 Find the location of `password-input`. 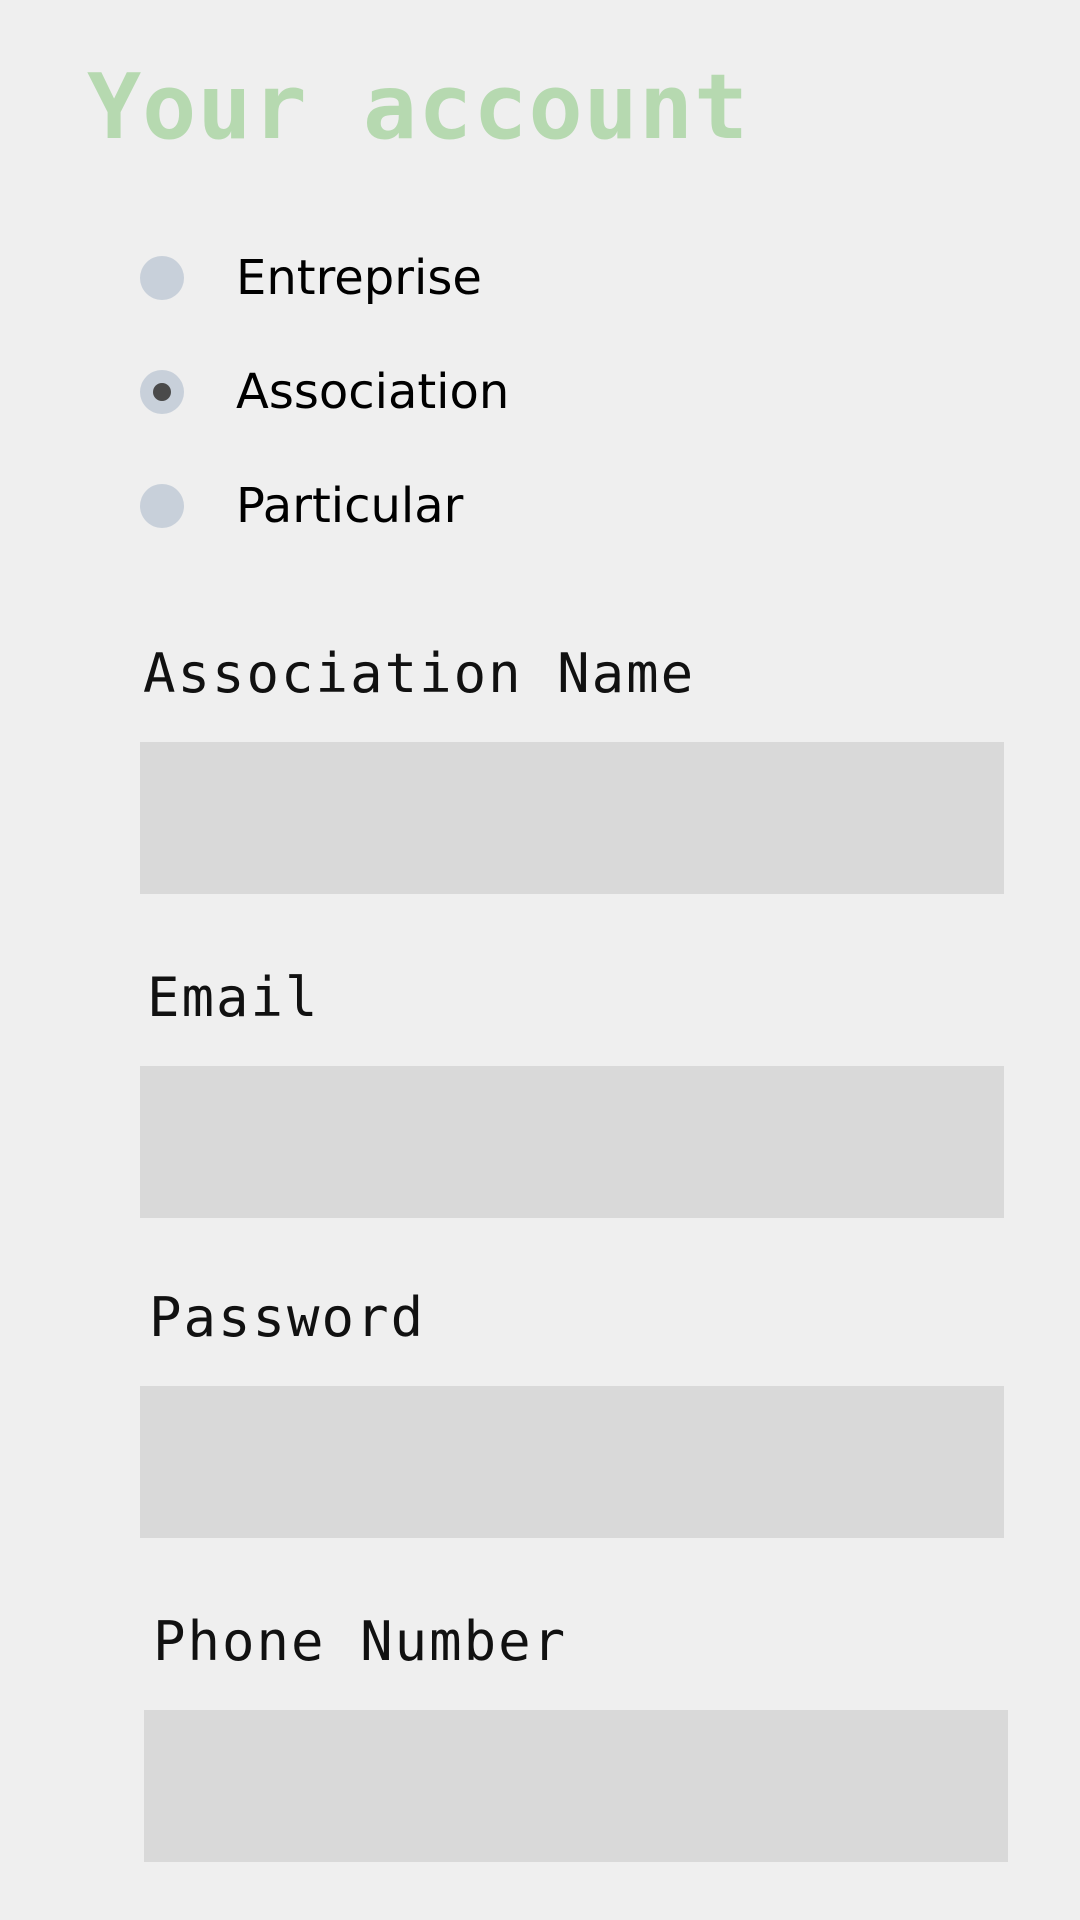

password-input is located at coordinates (572, 1462).